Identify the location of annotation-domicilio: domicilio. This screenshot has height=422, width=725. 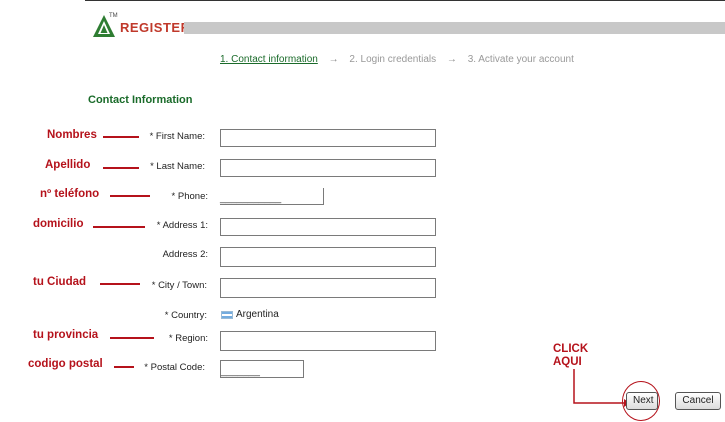
(58, 224).